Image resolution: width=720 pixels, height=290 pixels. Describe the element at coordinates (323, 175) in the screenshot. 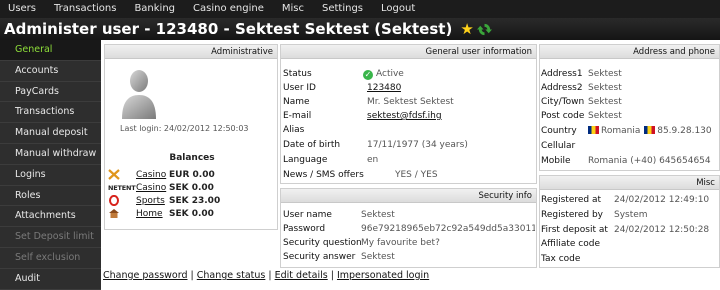

I see `row-key: News / SMS offers` at that location.